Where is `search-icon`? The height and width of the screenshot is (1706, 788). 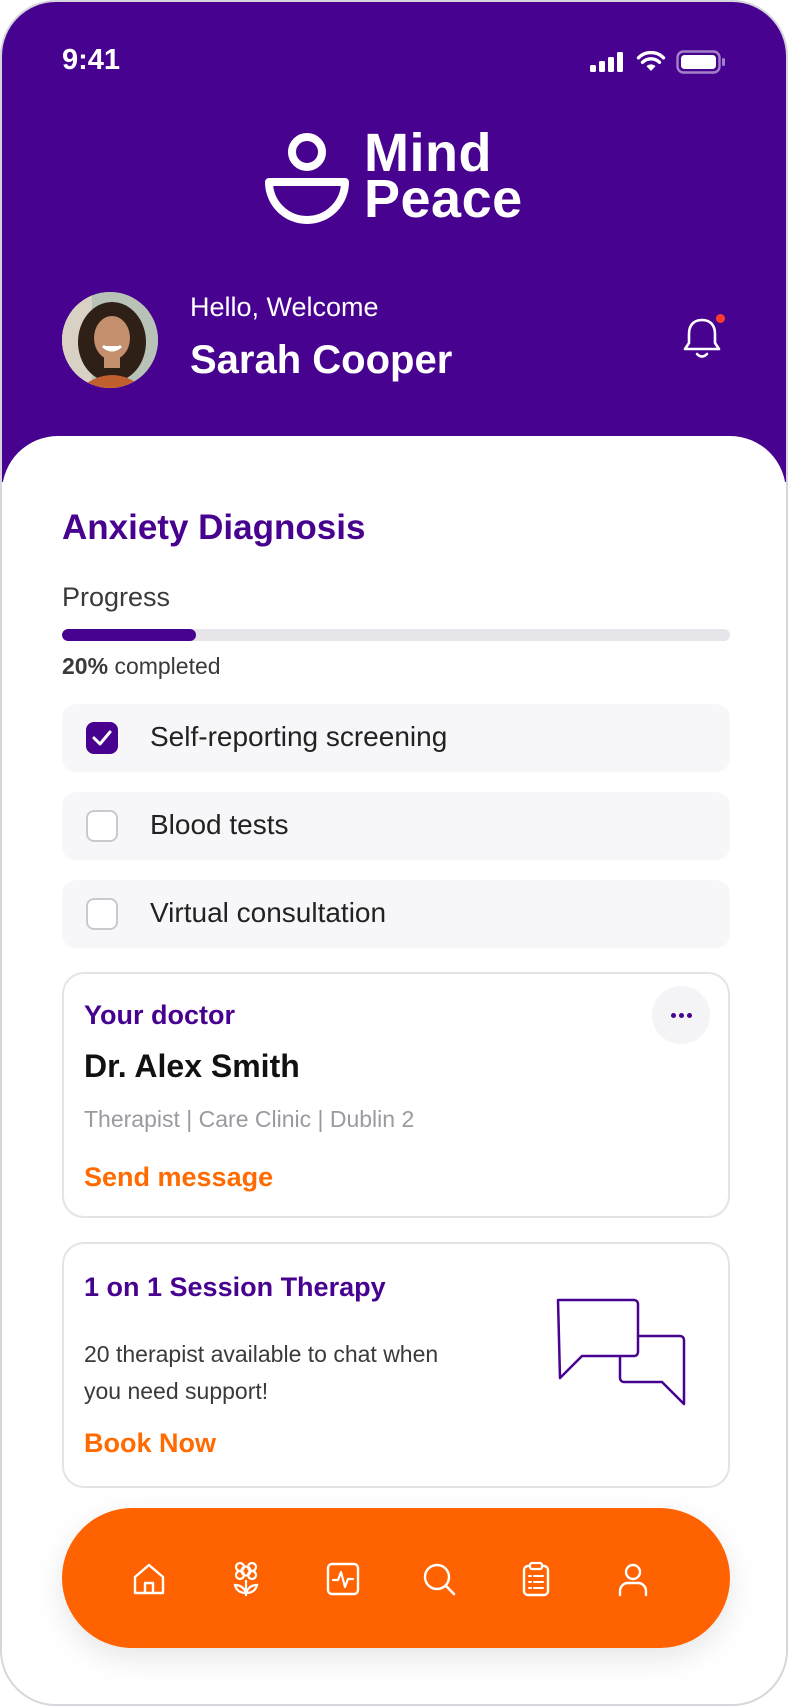
search-icon is located at coordinates (439, 1579).